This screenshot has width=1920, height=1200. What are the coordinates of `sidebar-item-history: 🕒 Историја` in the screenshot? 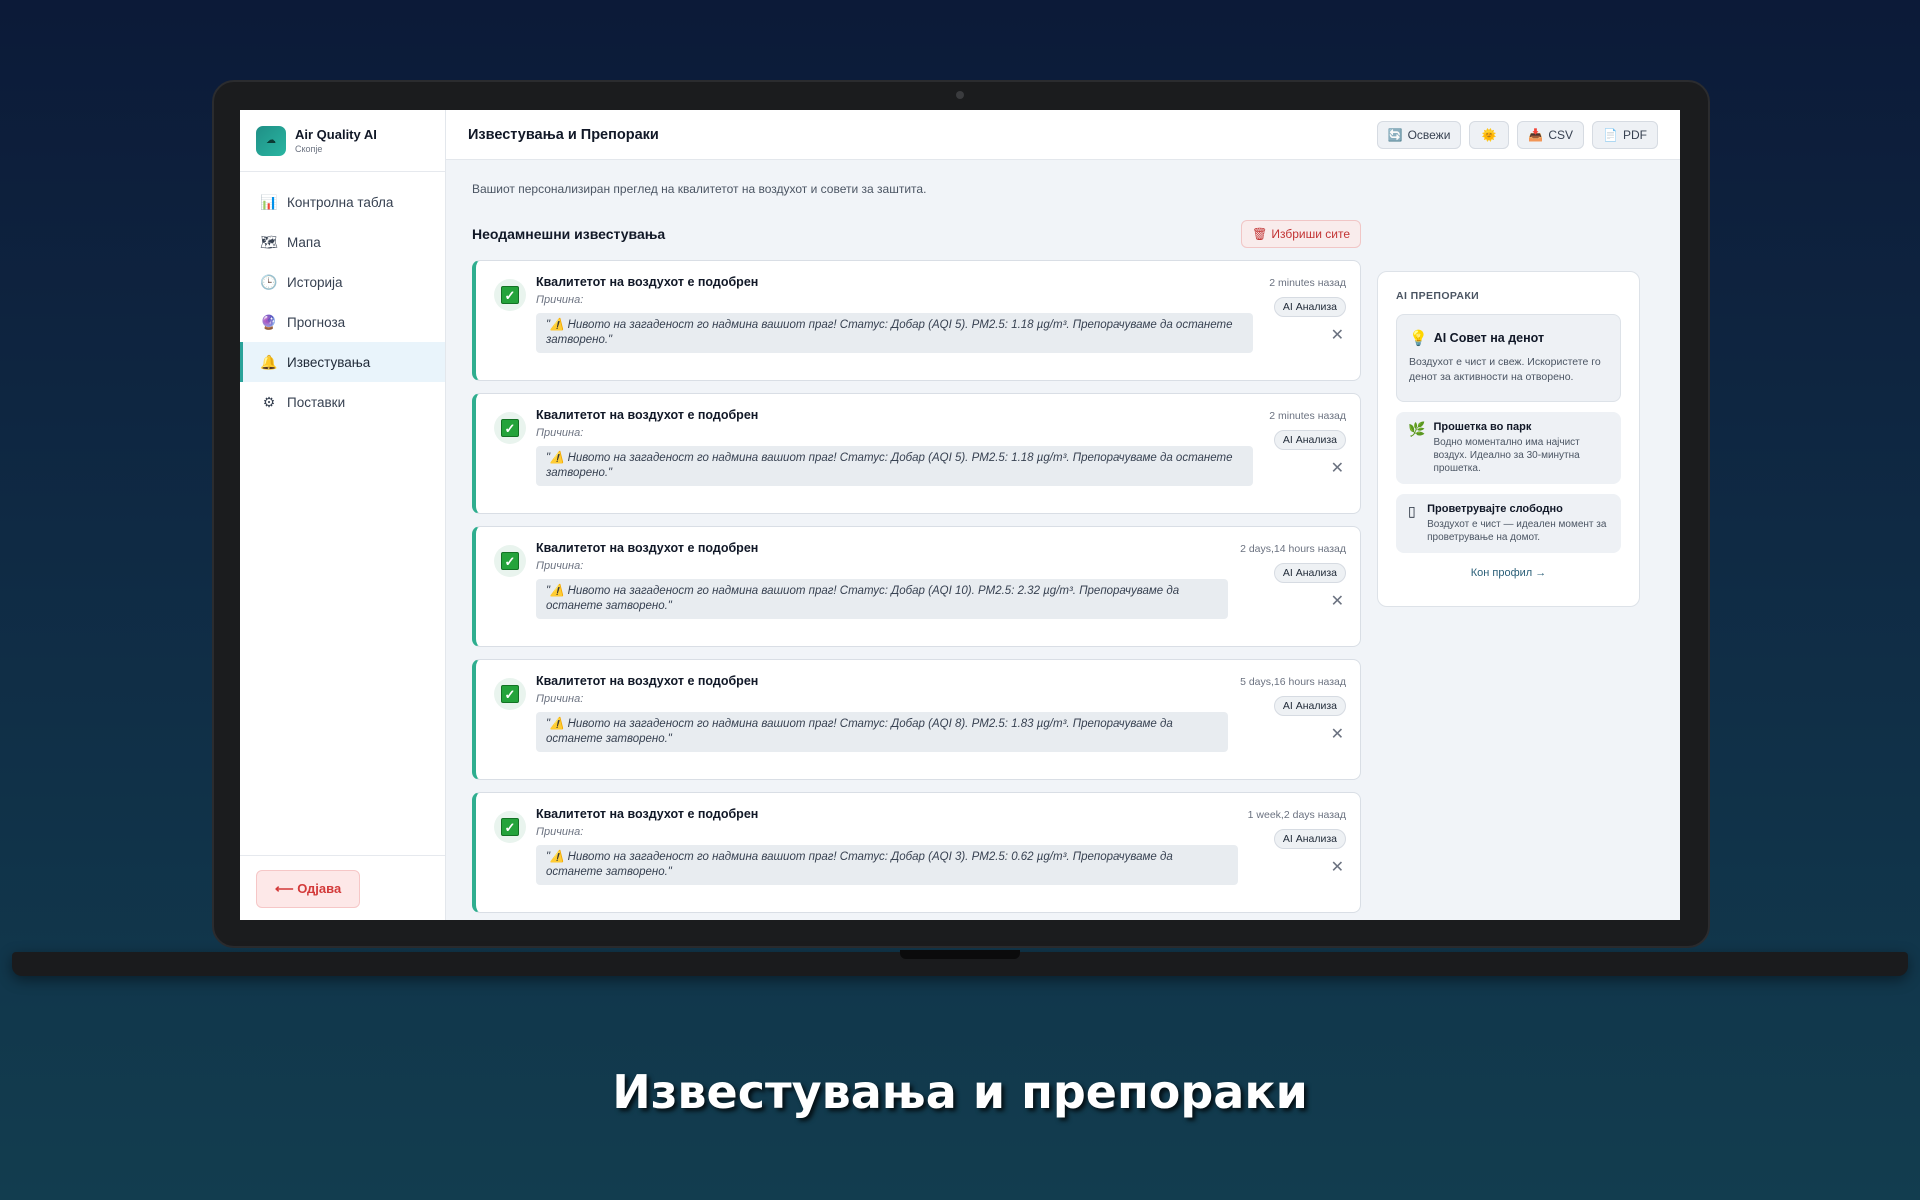 It's located at (342, 282).